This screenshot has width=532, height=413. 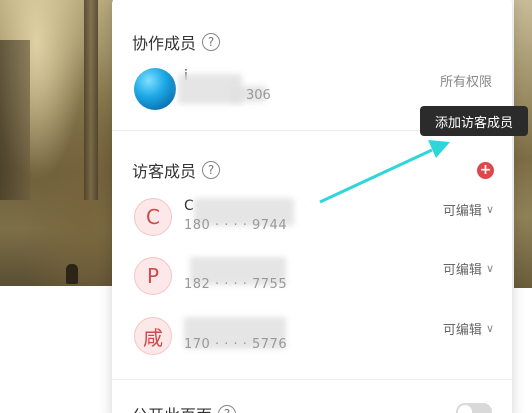 What do you see at coordinates (465, 82) in the screenshot?
I see `owner-permission: 所有权限` at bounding box center [465, 82].